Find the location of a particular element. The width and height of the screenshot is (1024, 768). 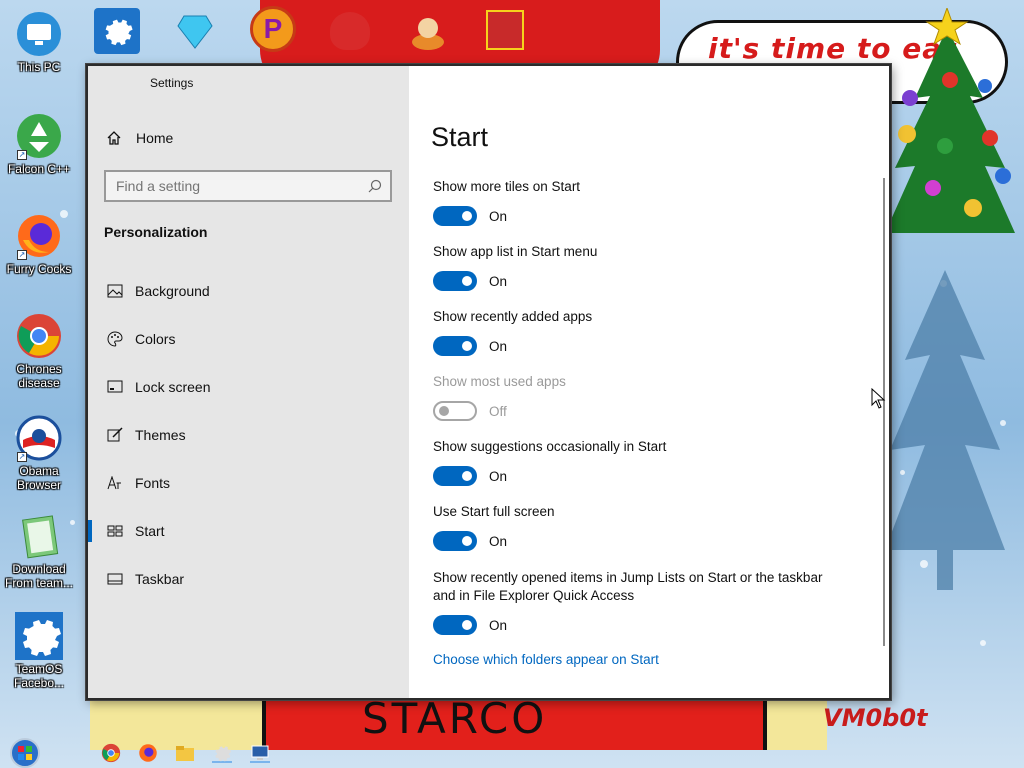

sidebar-item-label: Colors is located at coordinates (155, 339).